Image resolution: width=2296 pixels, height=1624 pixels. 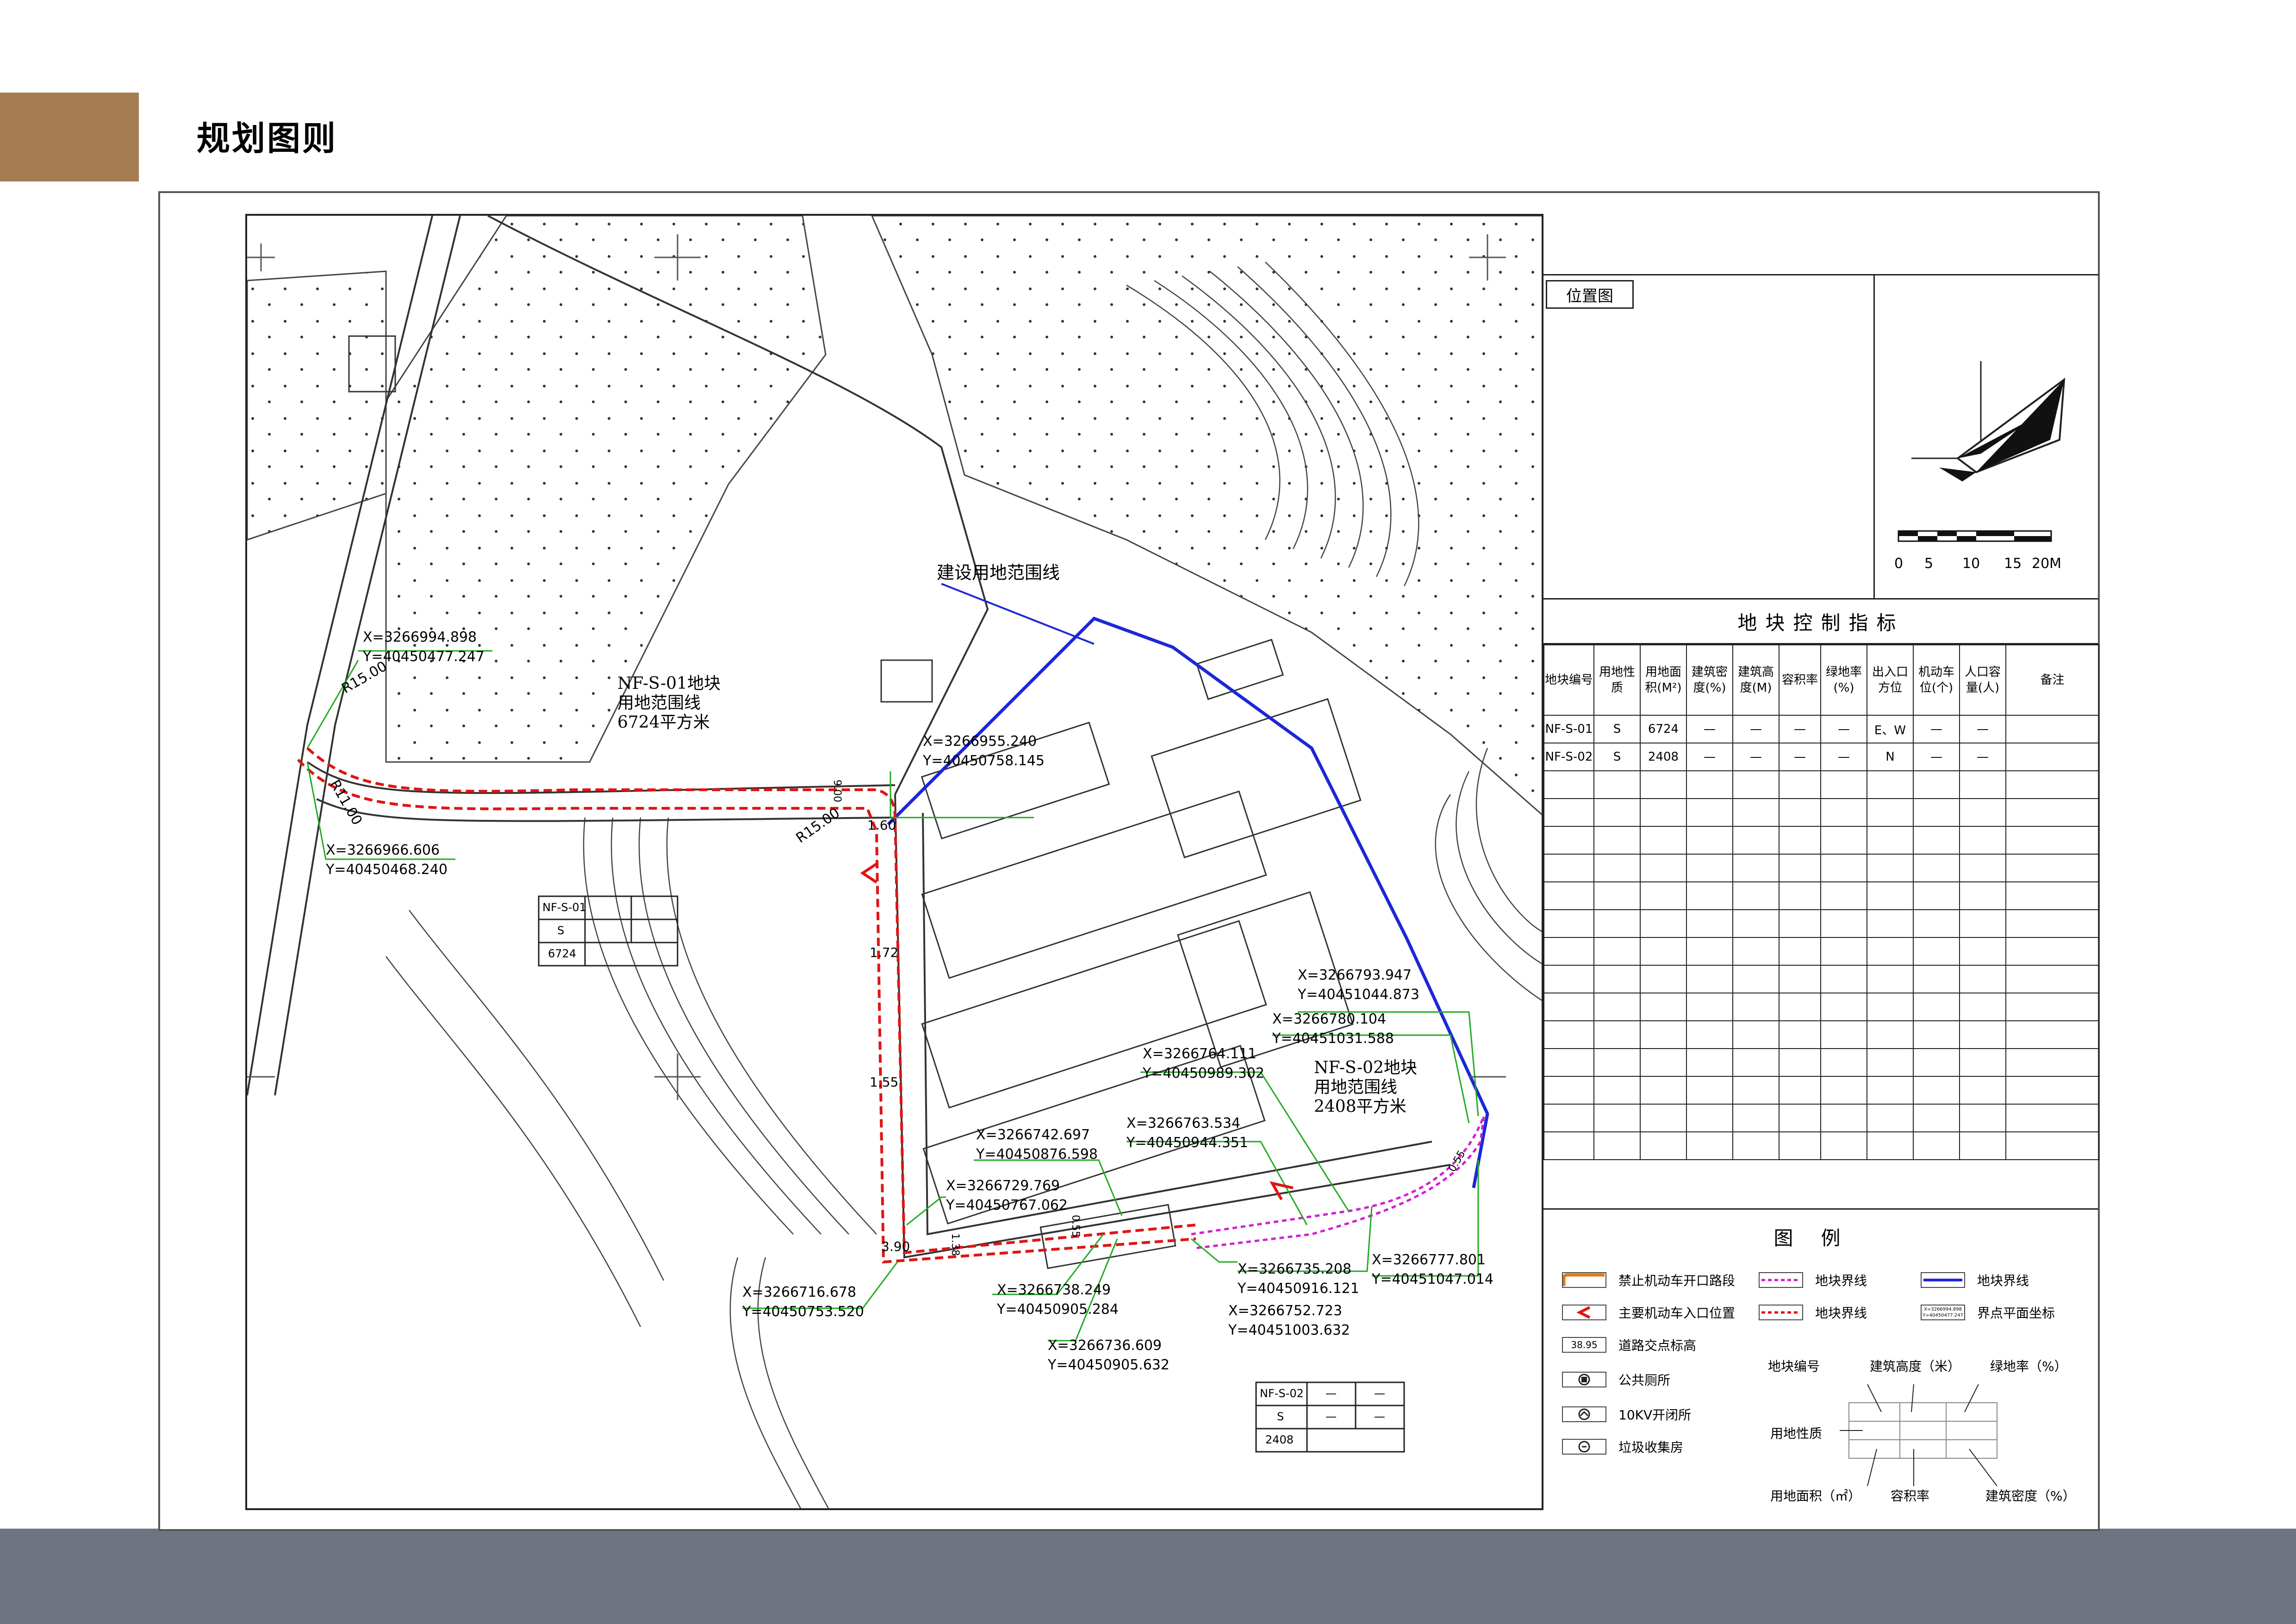 What do you see at coordinates (1651, 1447) in the screenshot?
I see `legend-label: 垃圾收集房` at bounding box center [1651, 1447].